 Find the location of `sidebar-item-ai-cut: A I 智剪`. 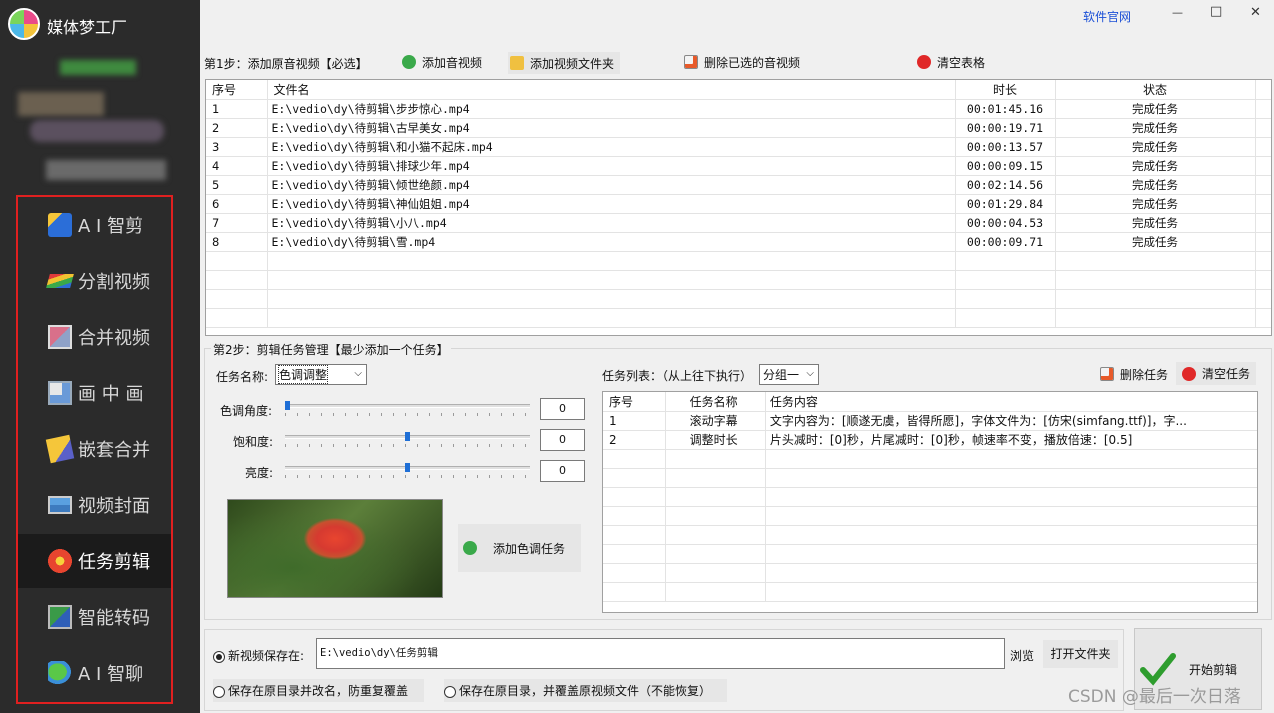

sidebar-item-ai-cut: A I 智剪 is located at coordinates (94, 225).